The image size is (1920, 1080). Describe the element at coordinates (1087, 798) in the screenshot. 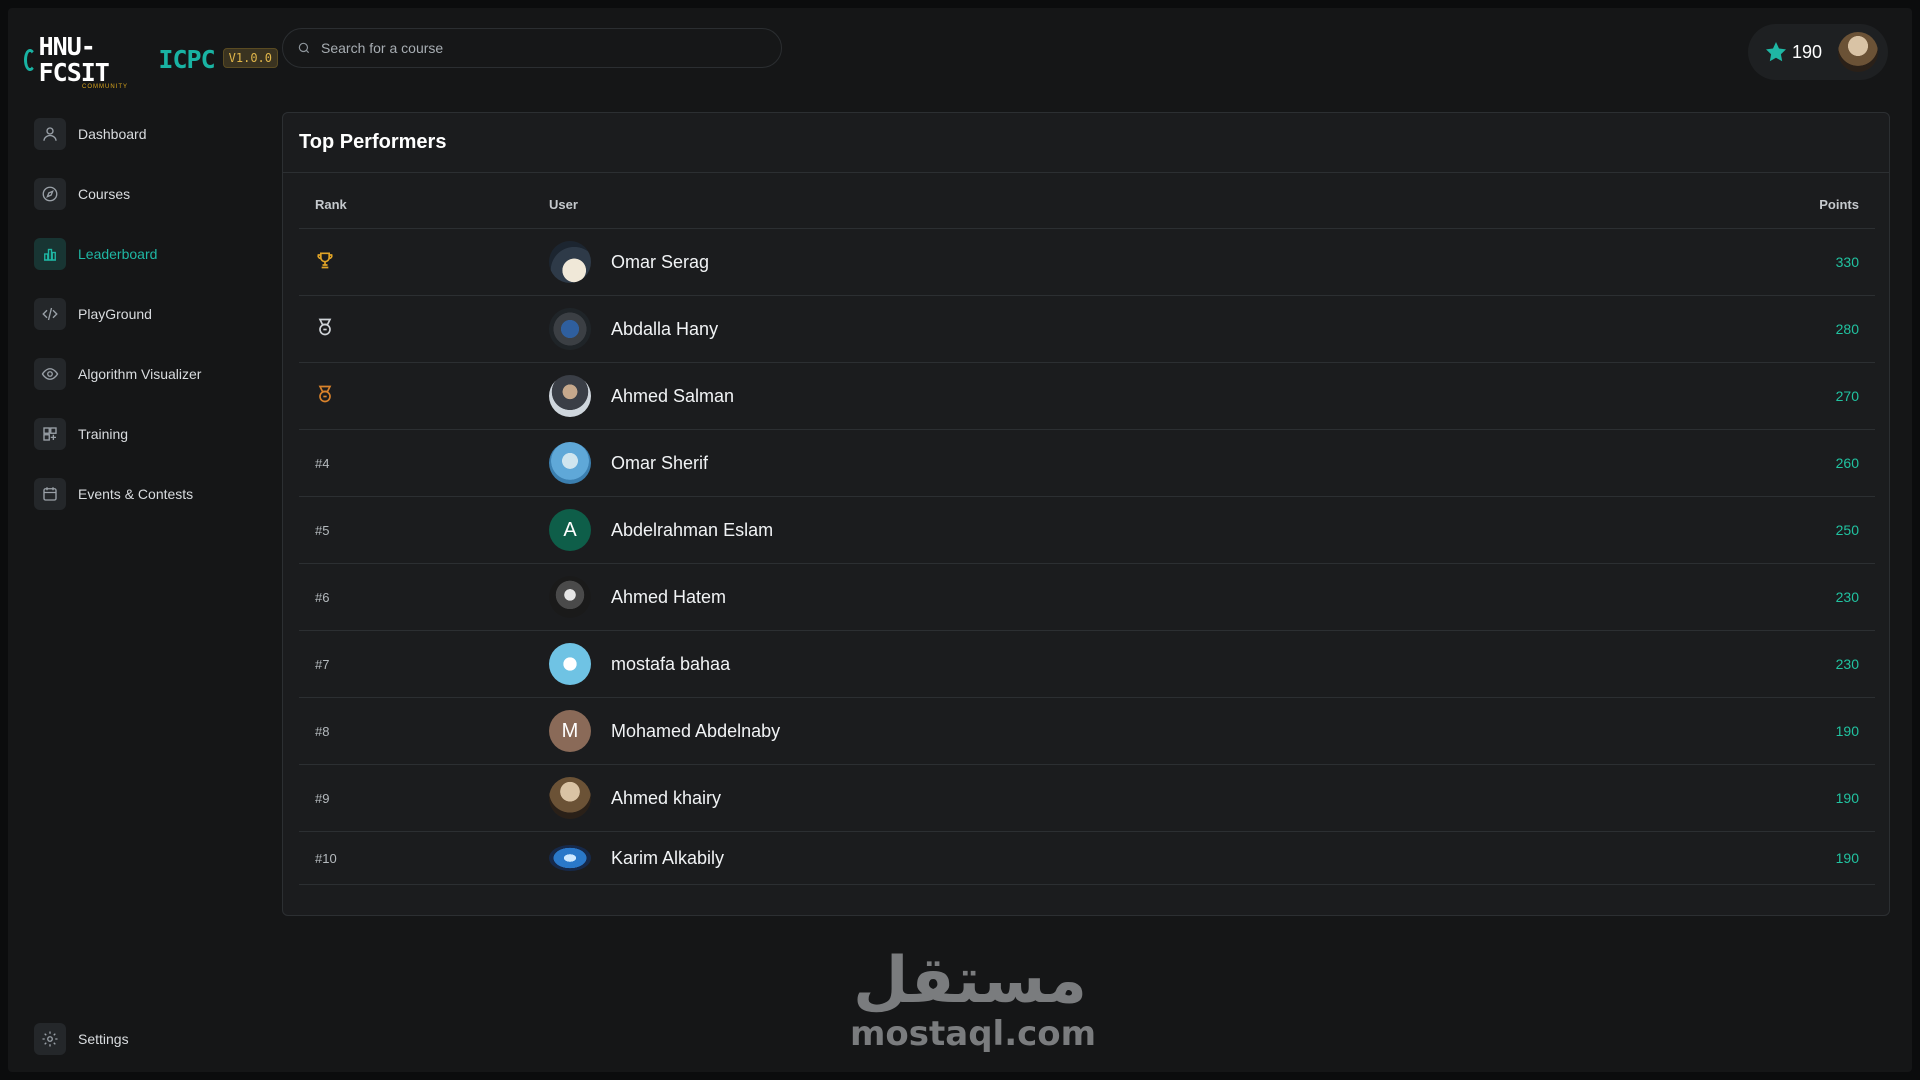

I see `table-row: #9 Ahmed khairy 190` at that location.